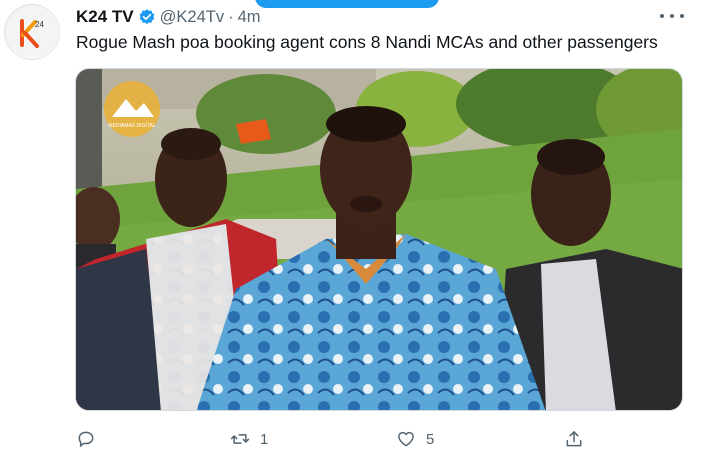  I want to click on k24-logo: 24, so click(32, 32).